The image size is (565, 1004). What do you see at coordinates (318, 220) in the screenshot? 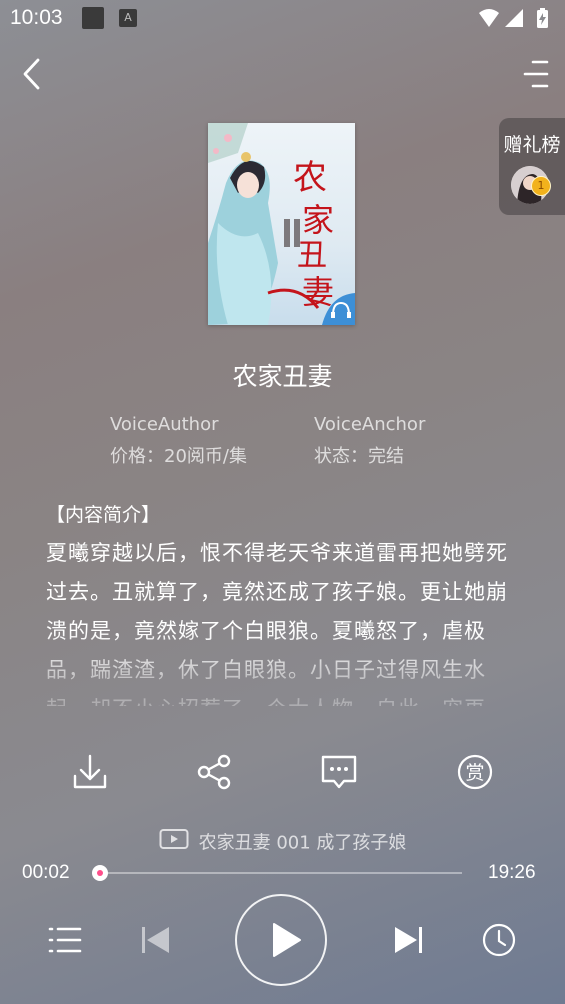
I see `svg-text: 家` at bounding box center [318, 220].